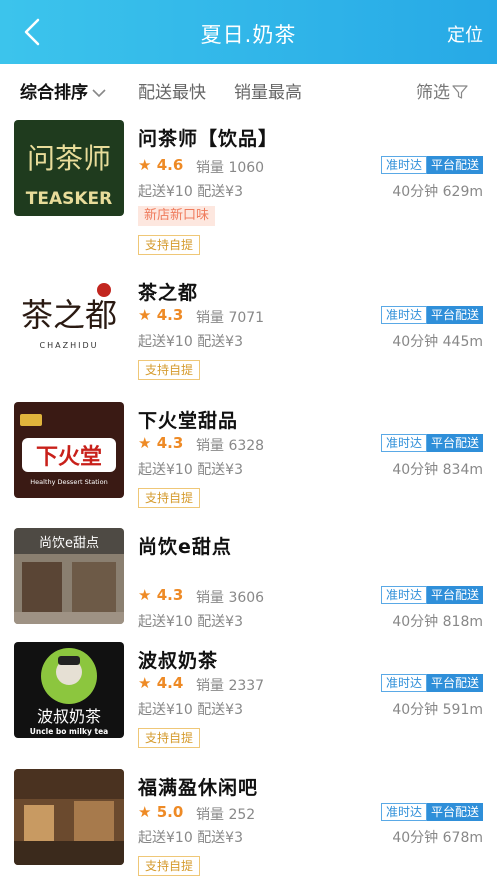  I want to click on filter-button: 筛选, so click(442, 90).